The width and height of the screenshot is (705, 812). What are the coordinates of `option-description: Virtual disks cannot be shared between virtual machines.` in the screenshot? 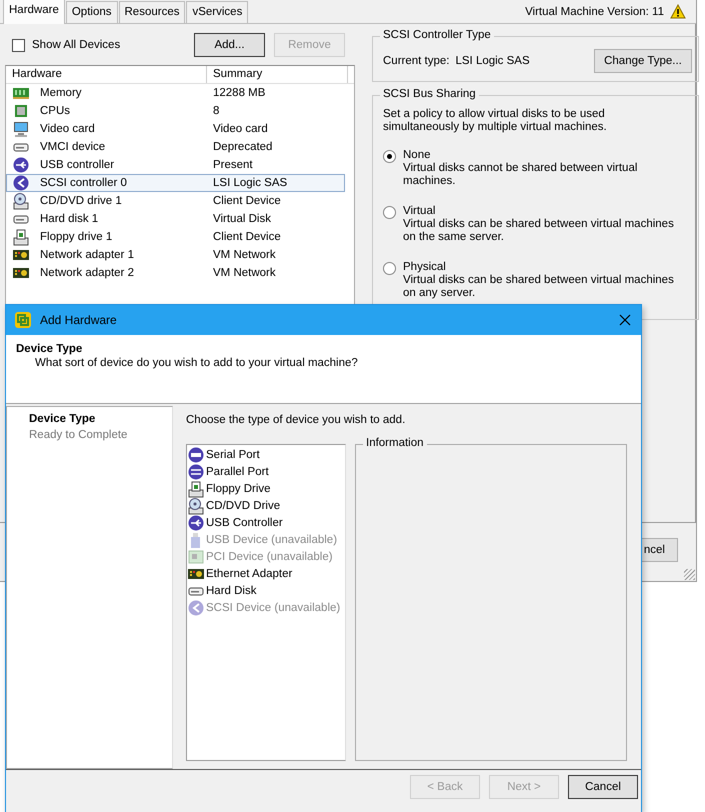 It's located at (520, 175).